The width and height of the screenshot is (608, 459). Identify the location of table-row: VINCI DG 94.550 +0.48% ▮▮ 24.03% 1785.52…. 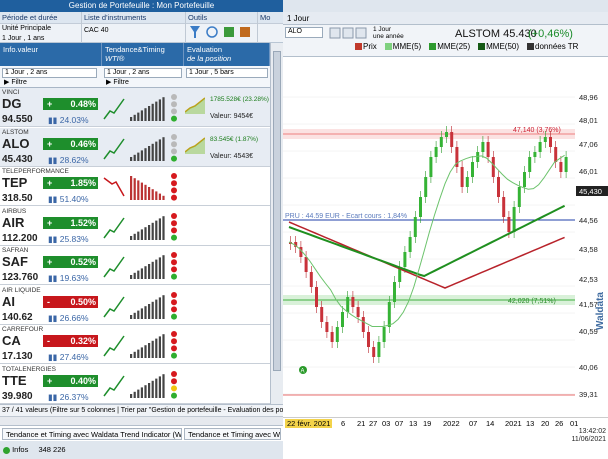
(135, 107).